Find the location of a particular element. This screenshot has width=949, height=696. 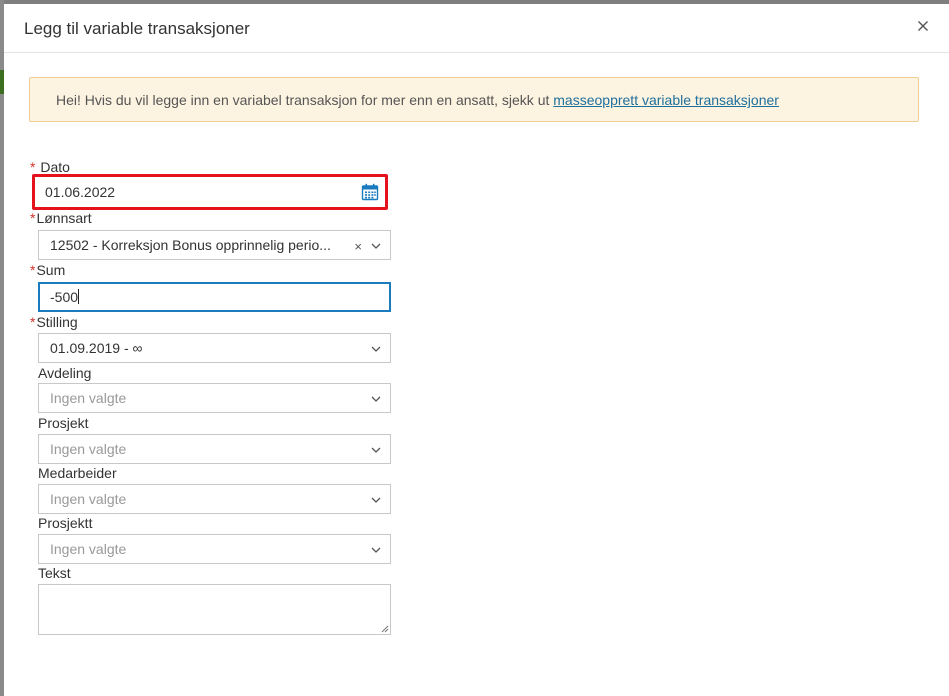

calendar-icon is located at coordinates (370, 192).